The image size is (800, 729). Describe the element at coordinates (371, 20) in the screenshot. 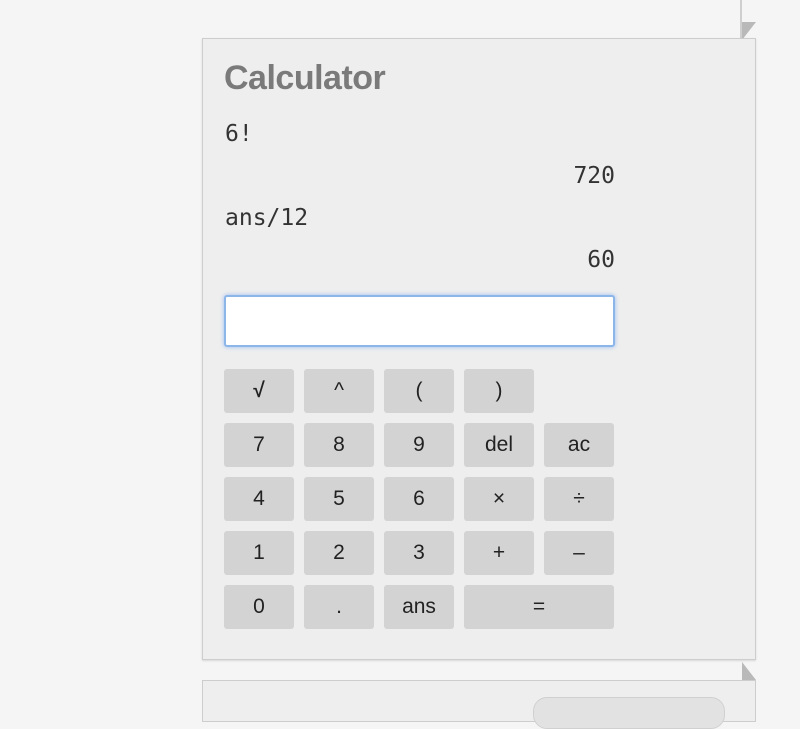

I see `previous-card` at that location.